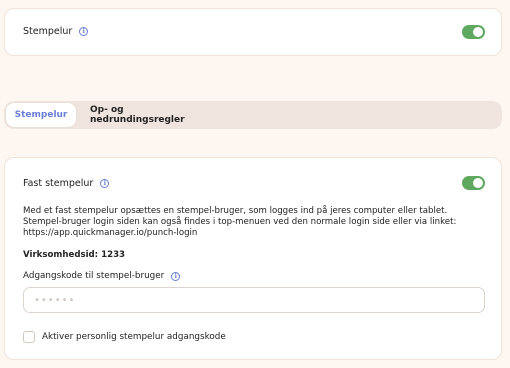  What do you see at coordinates (253, 115) in the screenshot?
I see `tab-bar: Stempelur Op- og nedrundingsregler` at bounding box center [253, 115].